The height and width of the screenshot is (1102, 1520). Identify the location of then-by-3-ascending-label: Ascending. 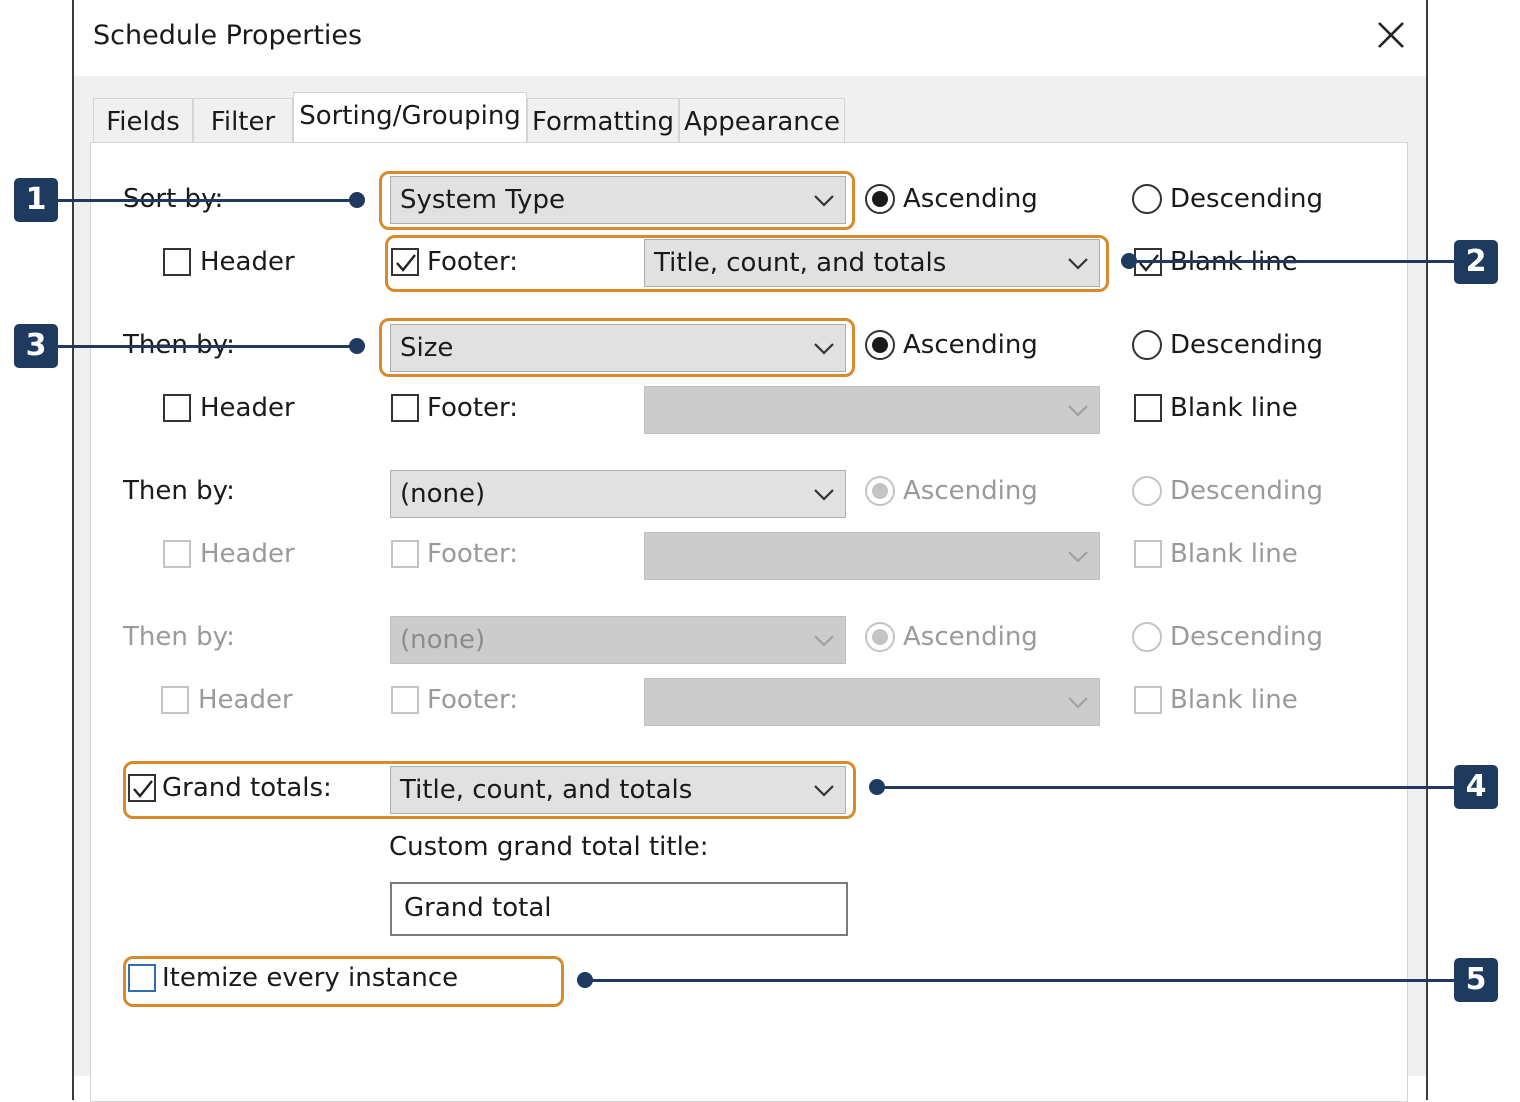
(970, 637).